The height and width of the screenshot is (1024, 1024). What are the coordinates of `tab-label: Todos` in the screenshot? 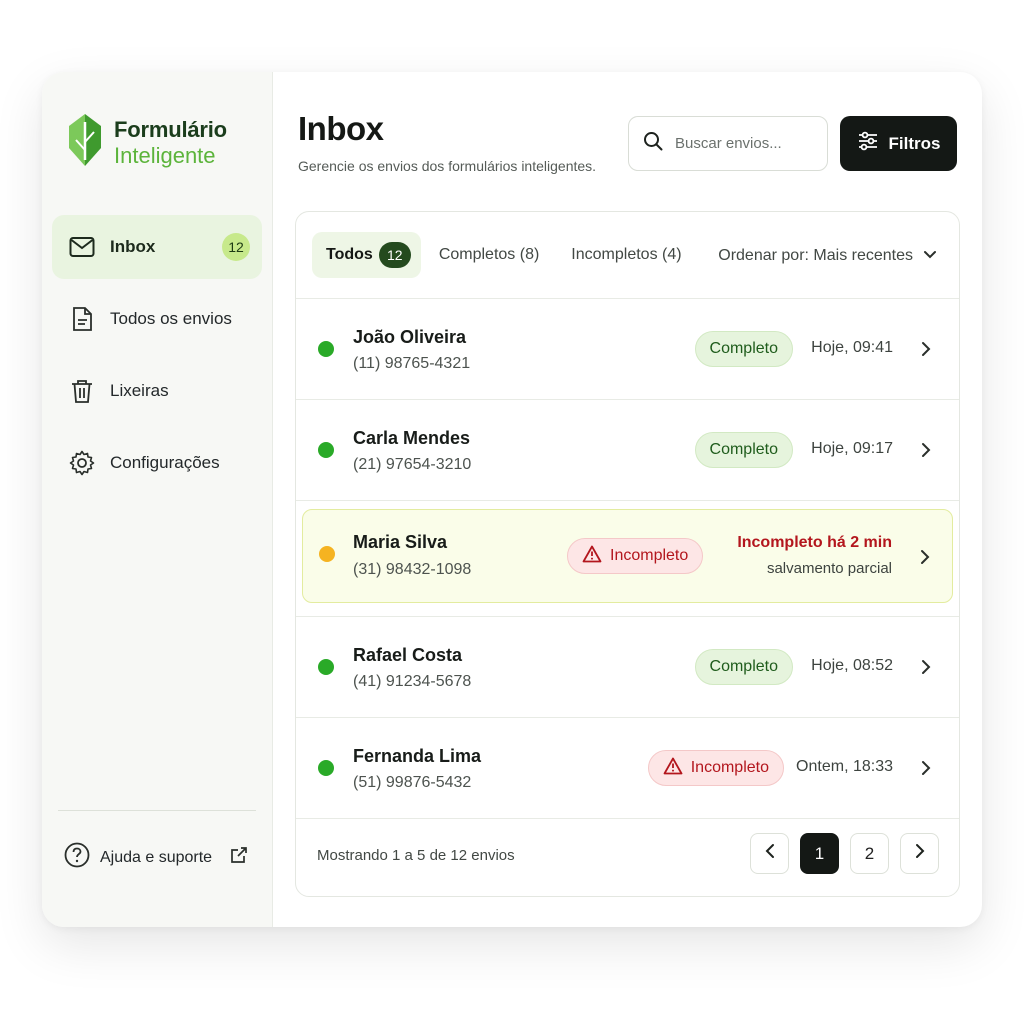 It's located at (349, 254).